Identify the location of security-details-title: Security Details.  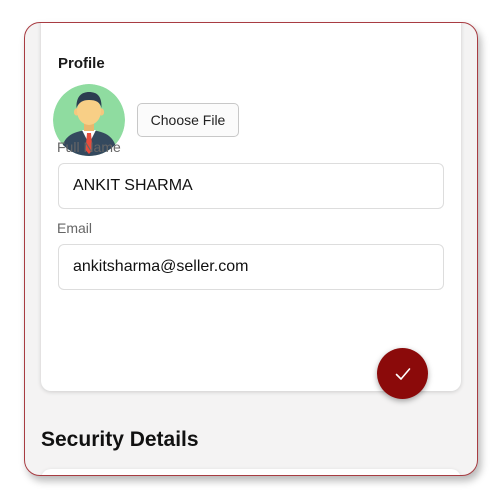
(120, 439).